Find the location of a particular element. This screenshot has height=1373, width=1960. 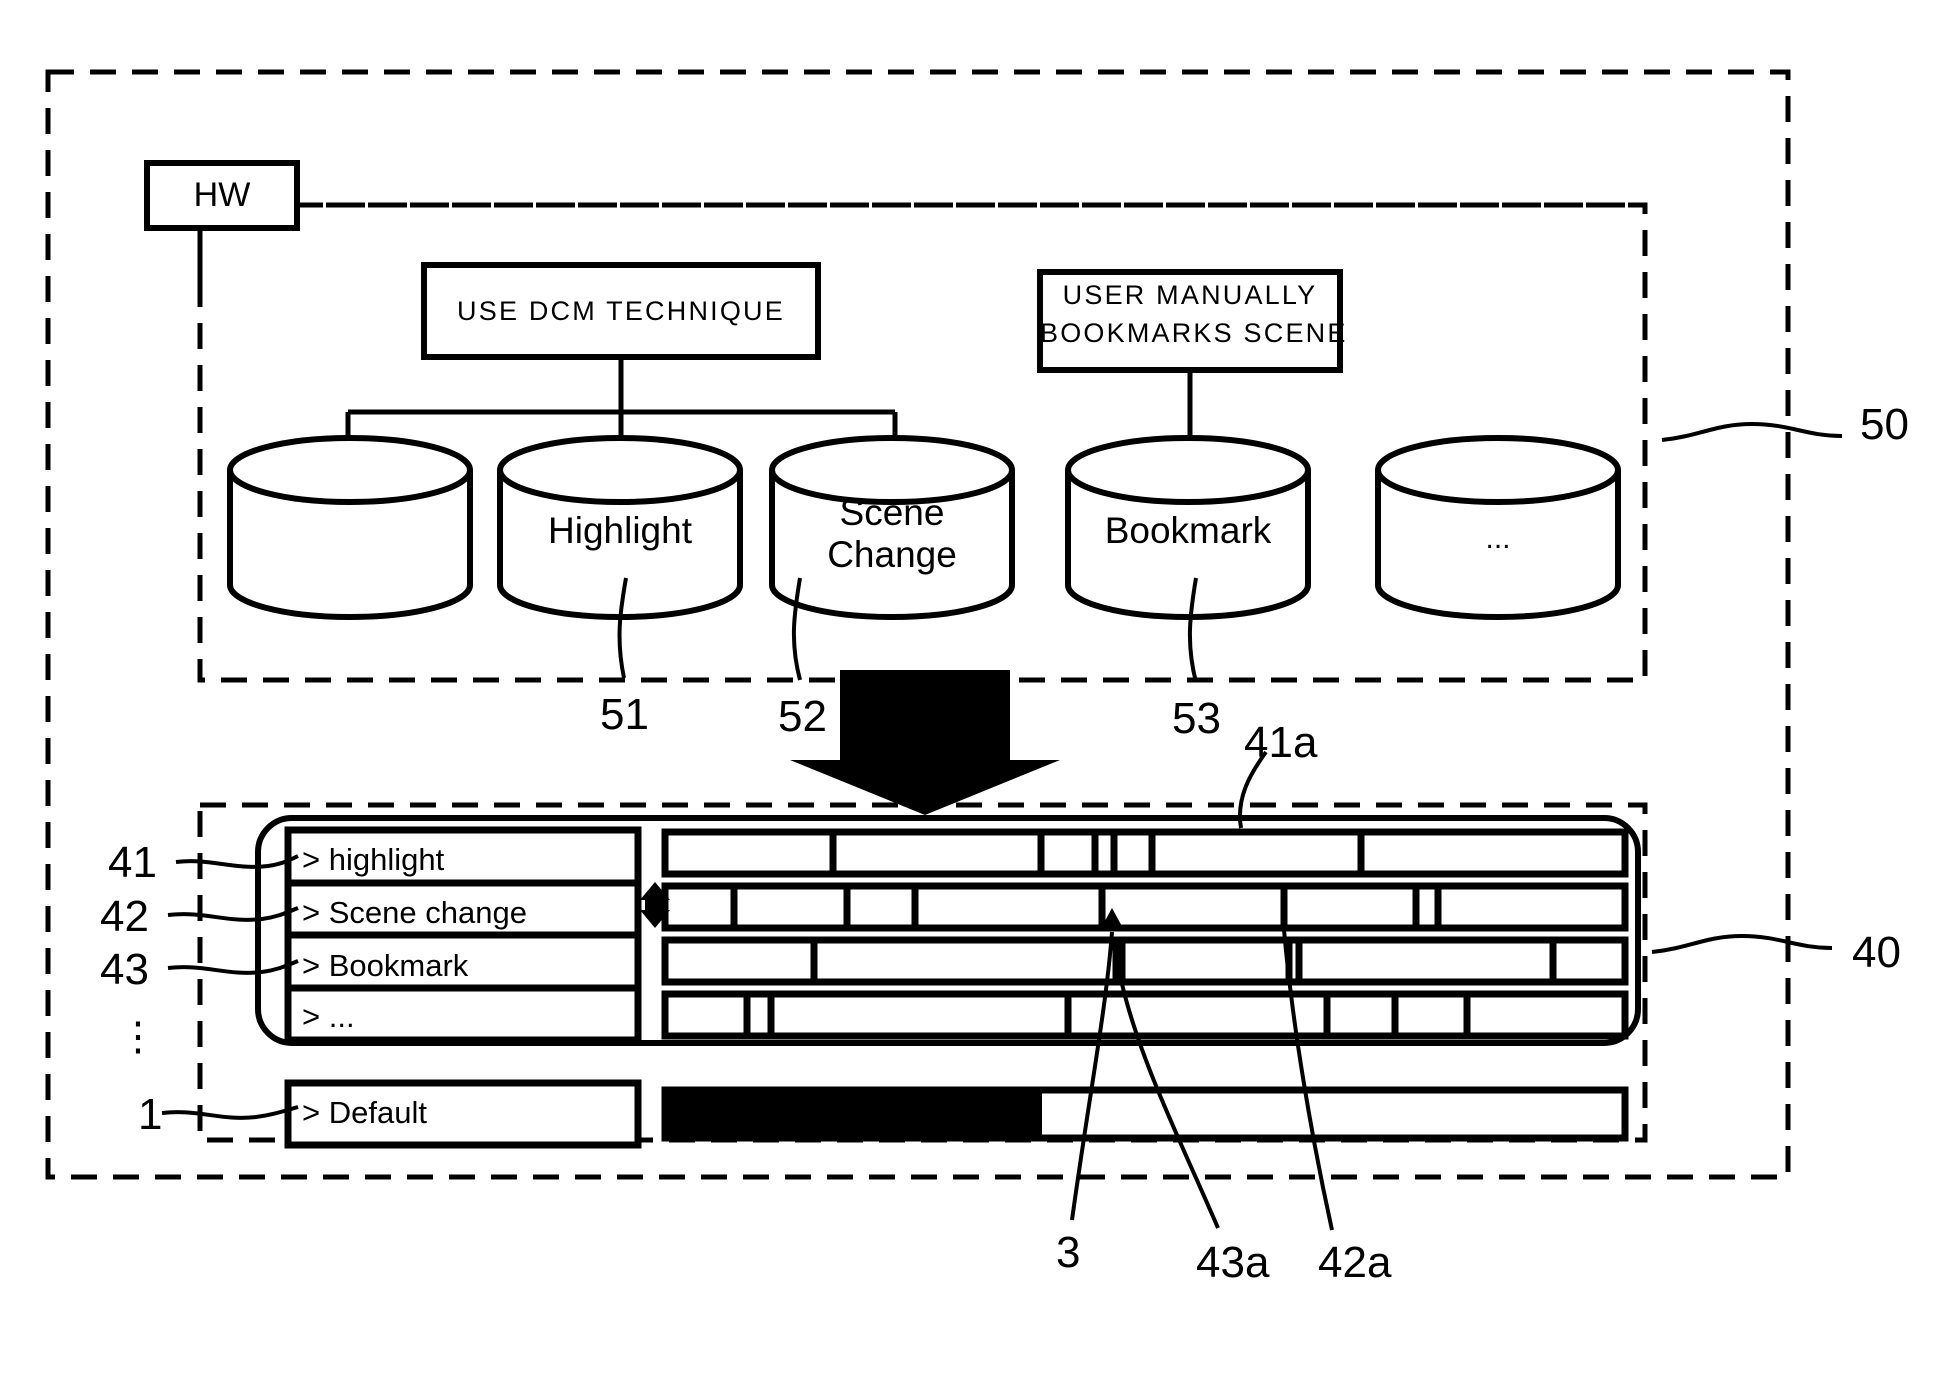

list-item-default: > Default is located at coordinates (364, 1113).